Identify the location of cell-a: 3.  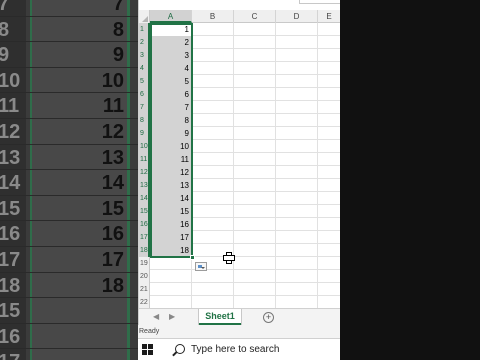
(171, 55).